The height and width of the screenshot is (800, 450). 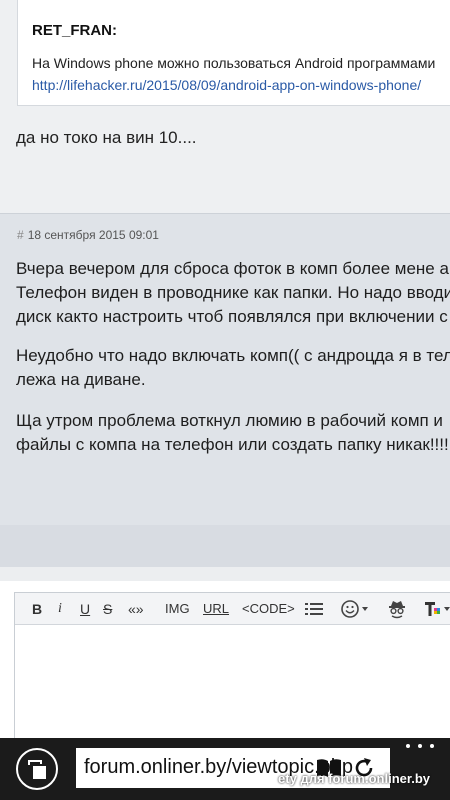 What do you see at coordinates (60, 609) in the screenshot?
I see `italic-button: i` at bounding box center [60, 609].